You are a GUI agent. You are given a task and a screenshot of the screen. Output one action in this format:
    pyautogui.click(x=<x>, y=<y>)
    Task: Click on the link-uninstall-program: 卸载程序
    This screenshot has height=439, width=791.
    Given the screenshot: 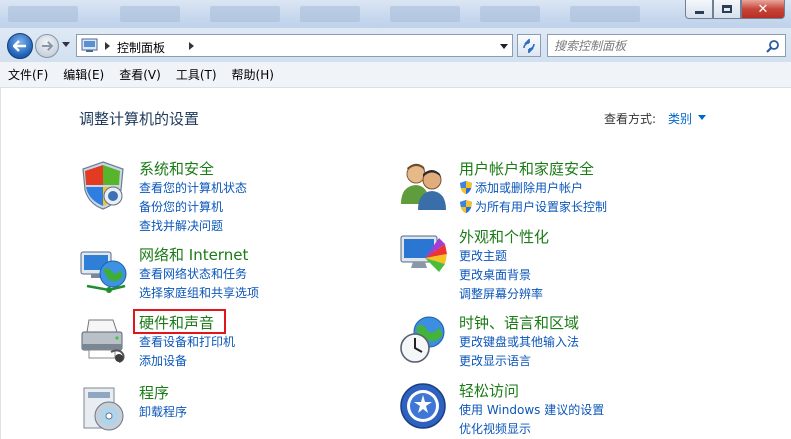 What is the action you would take?
    pyautogui.click(x=163, y=411)
    